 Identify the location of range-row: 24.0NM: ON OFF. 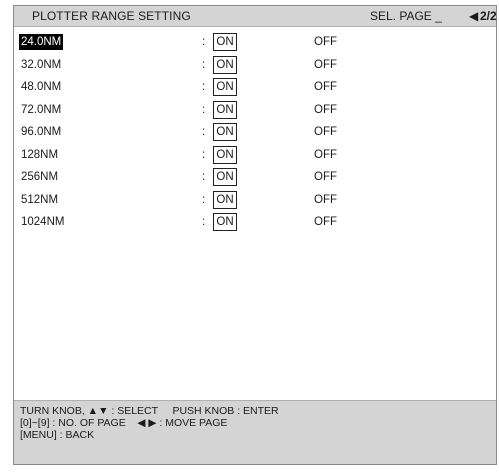
(255, 45).